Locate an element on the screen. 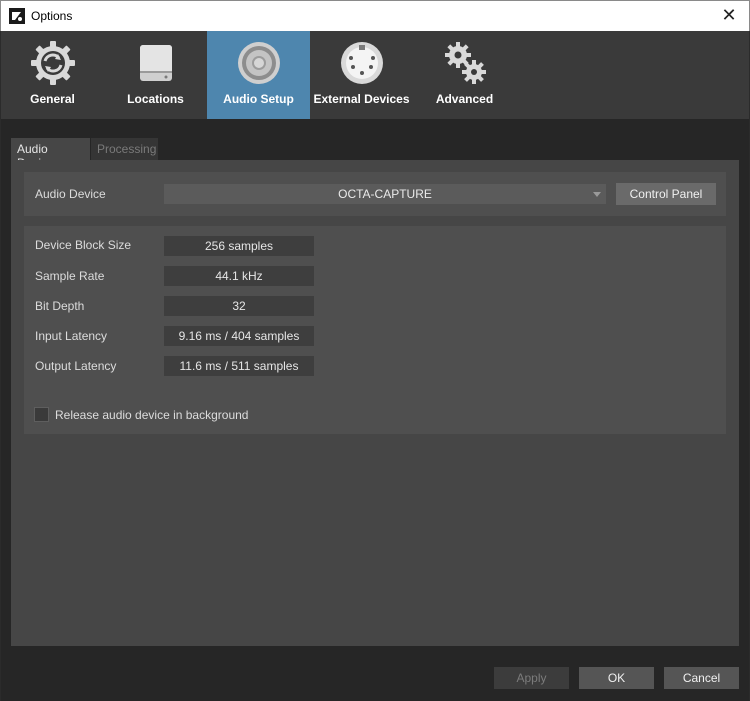 The width and height of the screenshot is (750, 701). category-general: General is located at coordinates (52, 75).